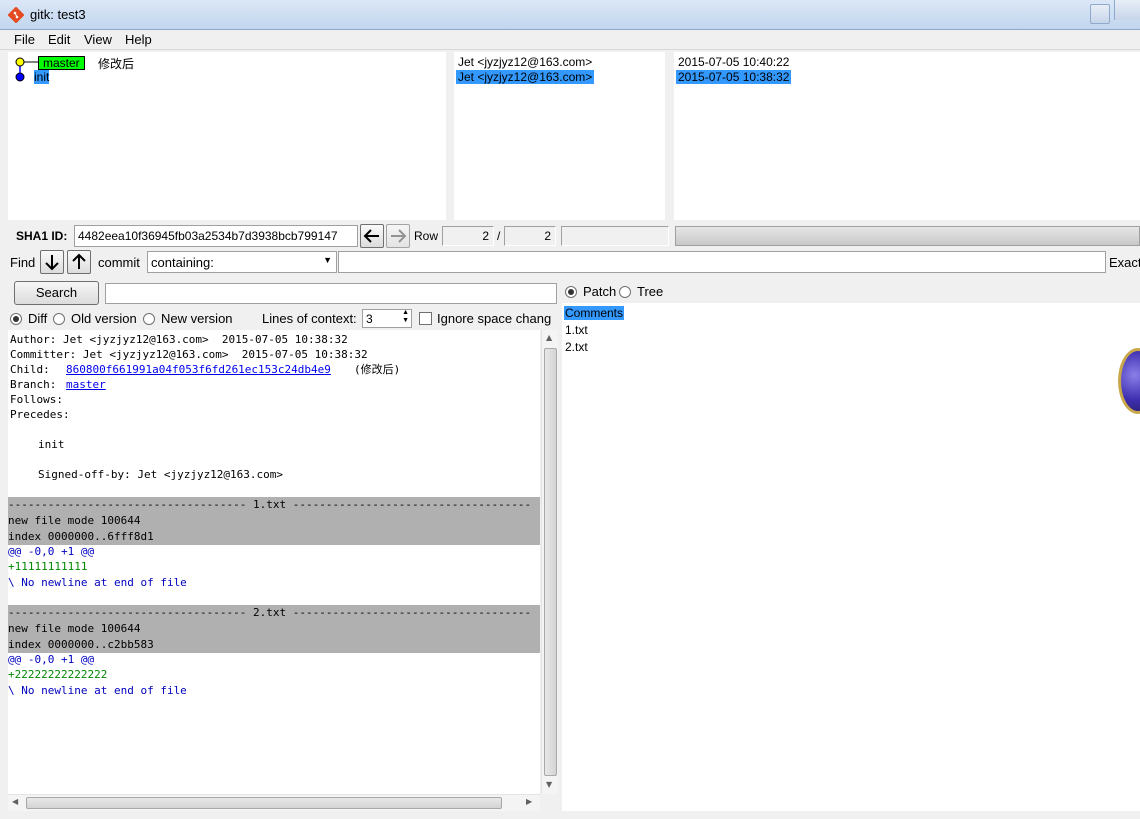 This screenshot has height=819, width=1140. What do you see at coordinates (525, 77) in the screenshot?
I see `commit-author-selected: Jet <jyzjyz12@163.com>` at bounding box center [525, 77].